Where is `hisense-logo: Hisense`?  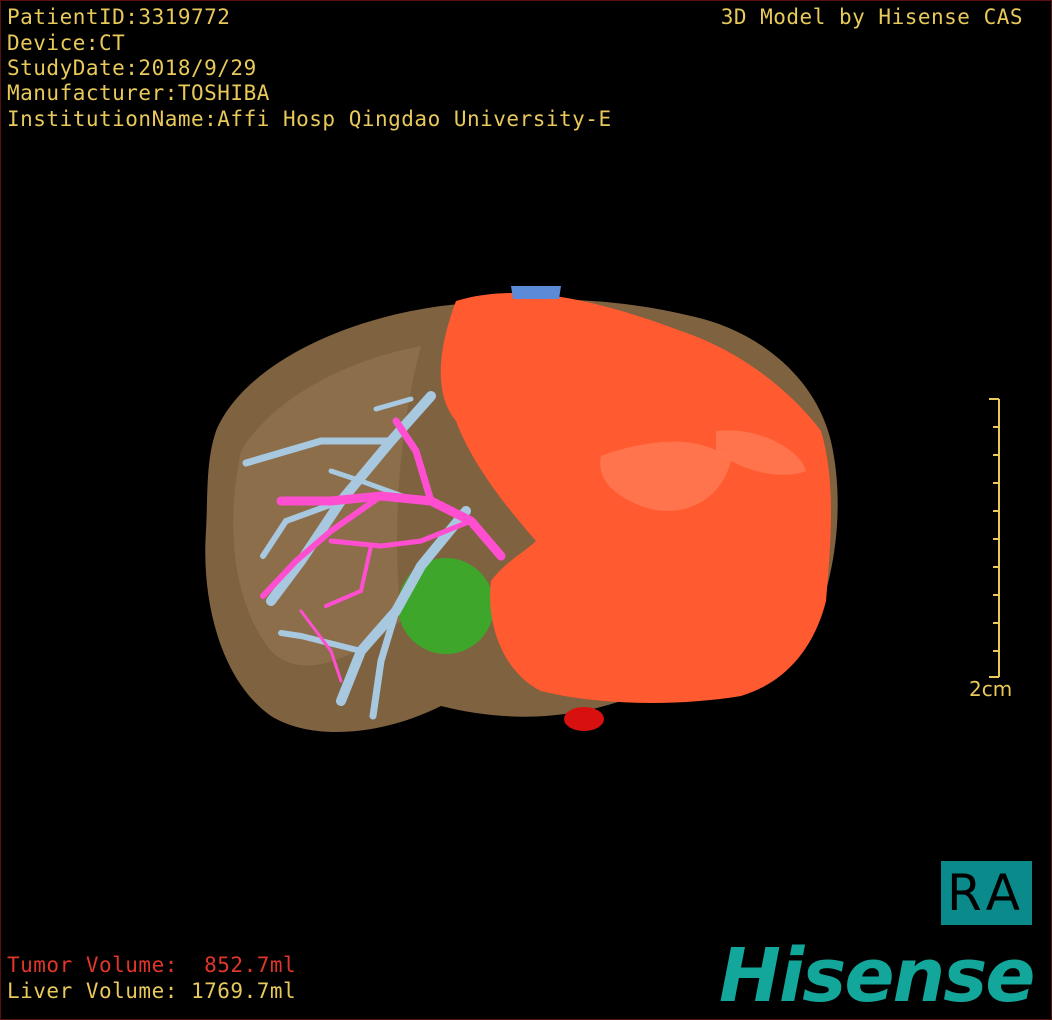 hisense-logo: Hisense is located at coordinates (877, 976).